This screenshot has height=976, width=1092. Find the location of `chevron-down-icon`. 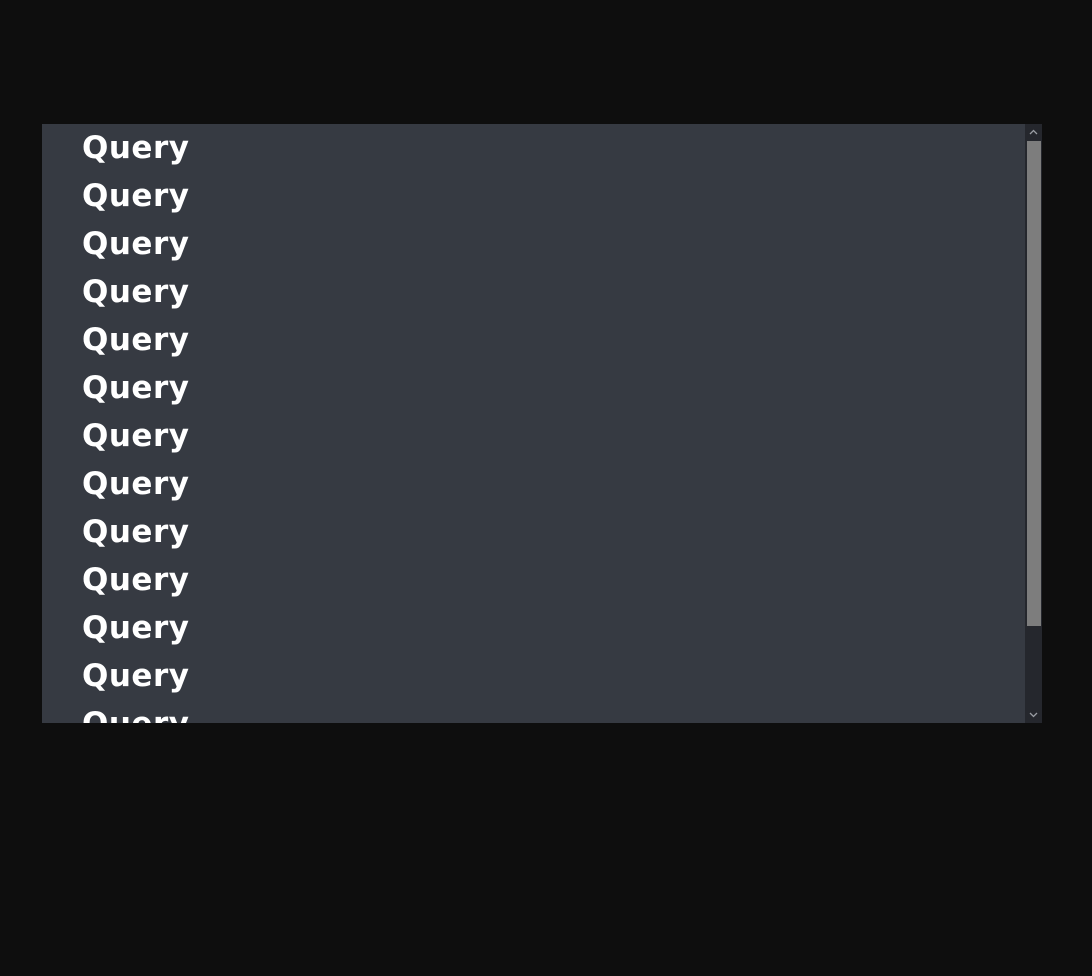

chevron-down-icon is located at coordinates (1033, 715).